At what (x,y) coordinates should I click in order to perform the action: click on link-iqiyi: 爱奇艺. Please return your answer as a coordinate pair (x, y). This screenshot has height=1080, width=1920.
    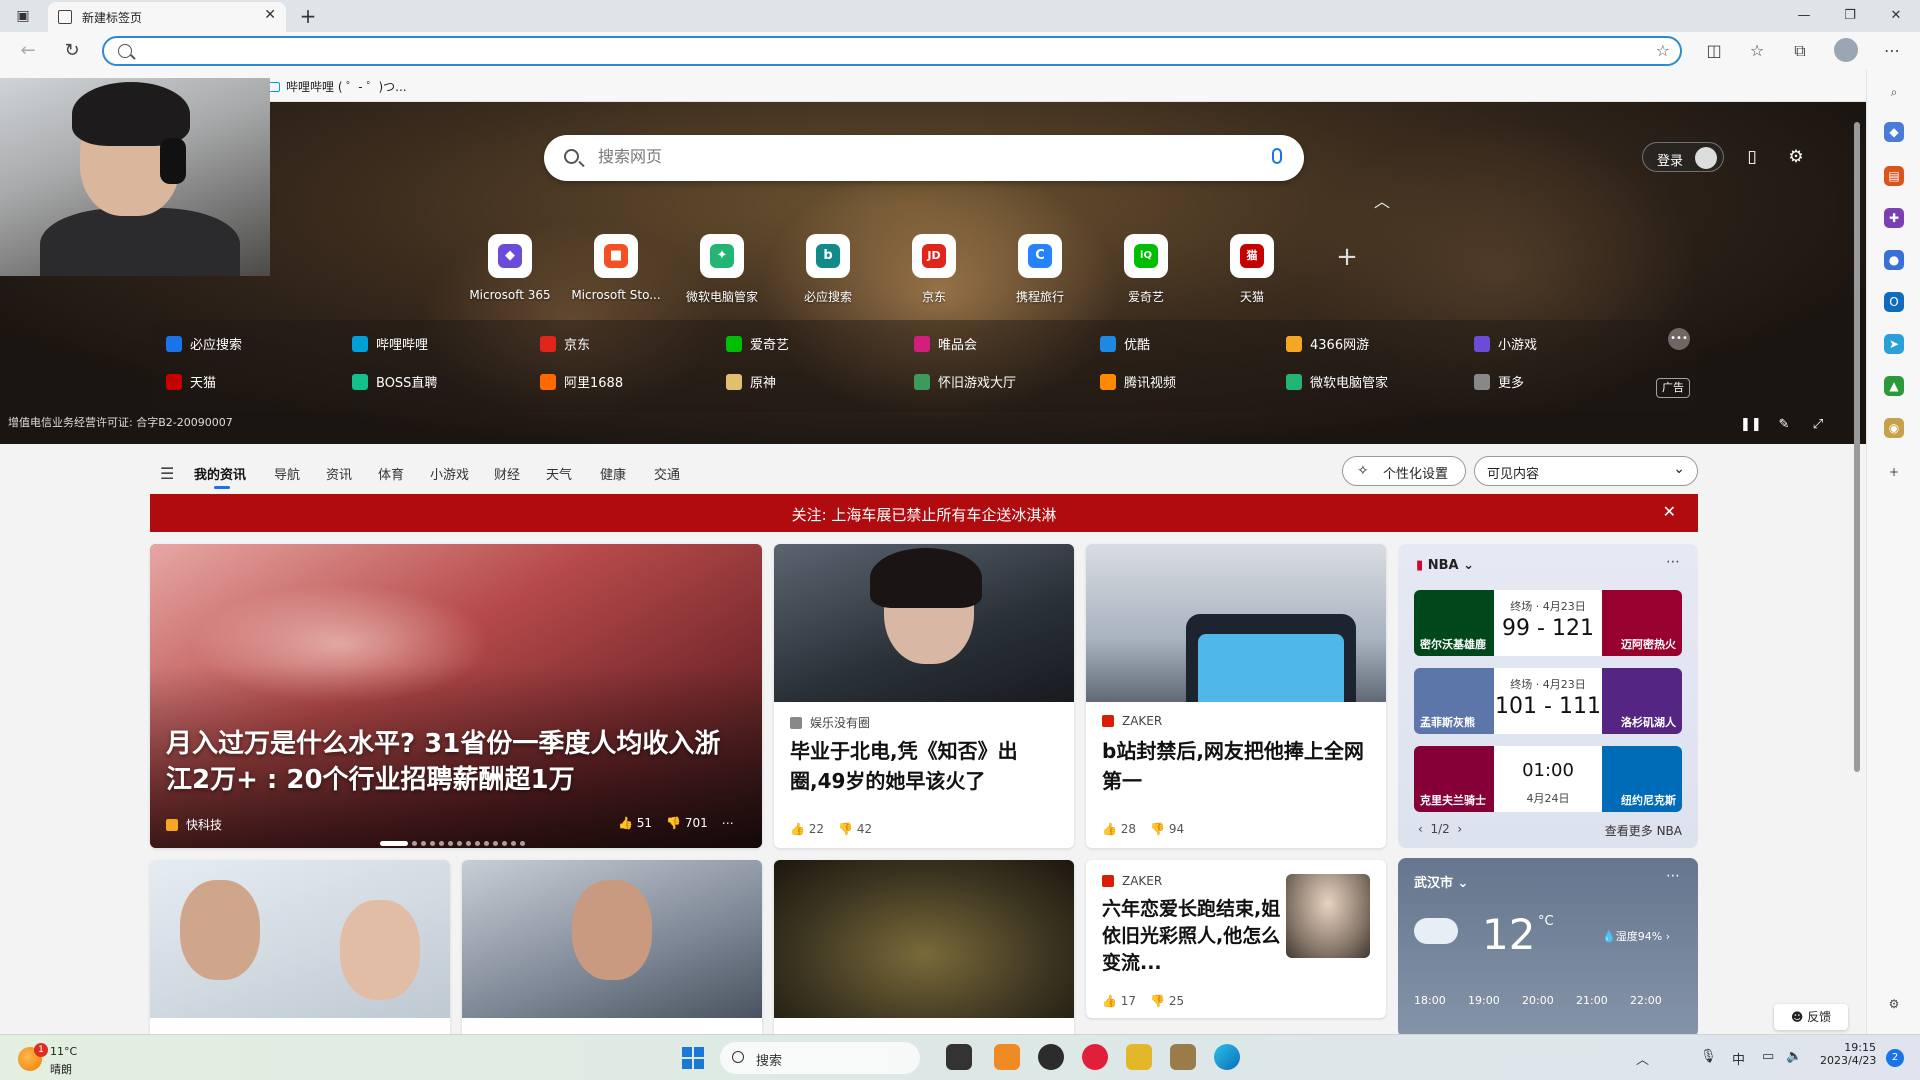
    Looking at the image, I should click on (811, 344).